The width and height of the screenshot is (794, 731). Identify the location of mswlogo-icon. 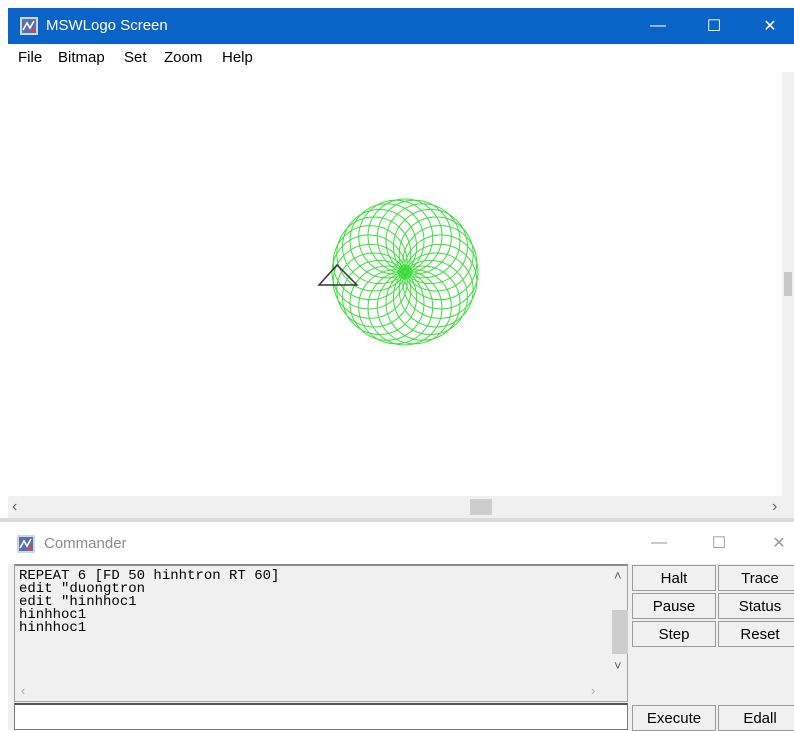
(29, 26).